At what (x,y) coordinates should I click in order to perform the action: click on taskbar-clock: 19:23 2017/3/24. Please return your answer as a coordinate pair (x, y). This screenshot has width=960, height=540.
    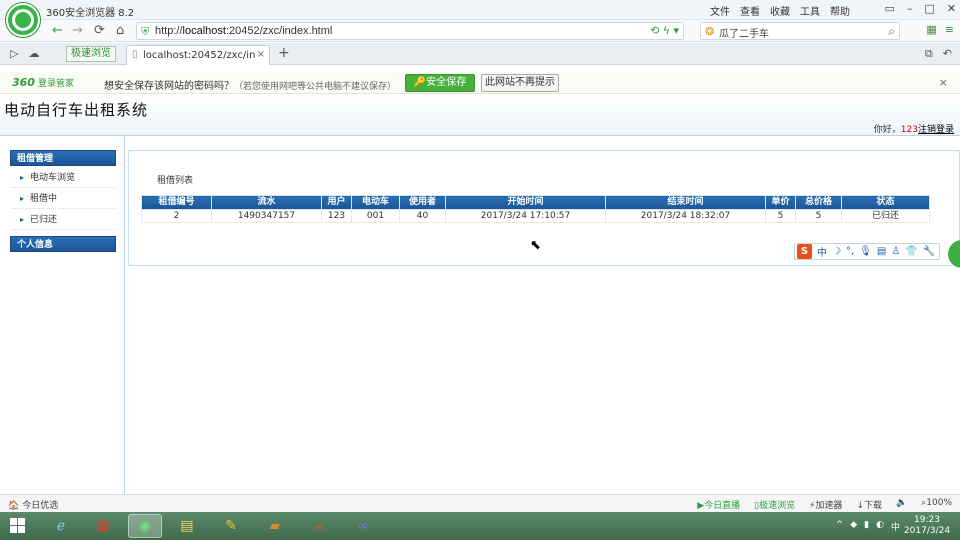
    Looking at the image, I should click on (927, 526).